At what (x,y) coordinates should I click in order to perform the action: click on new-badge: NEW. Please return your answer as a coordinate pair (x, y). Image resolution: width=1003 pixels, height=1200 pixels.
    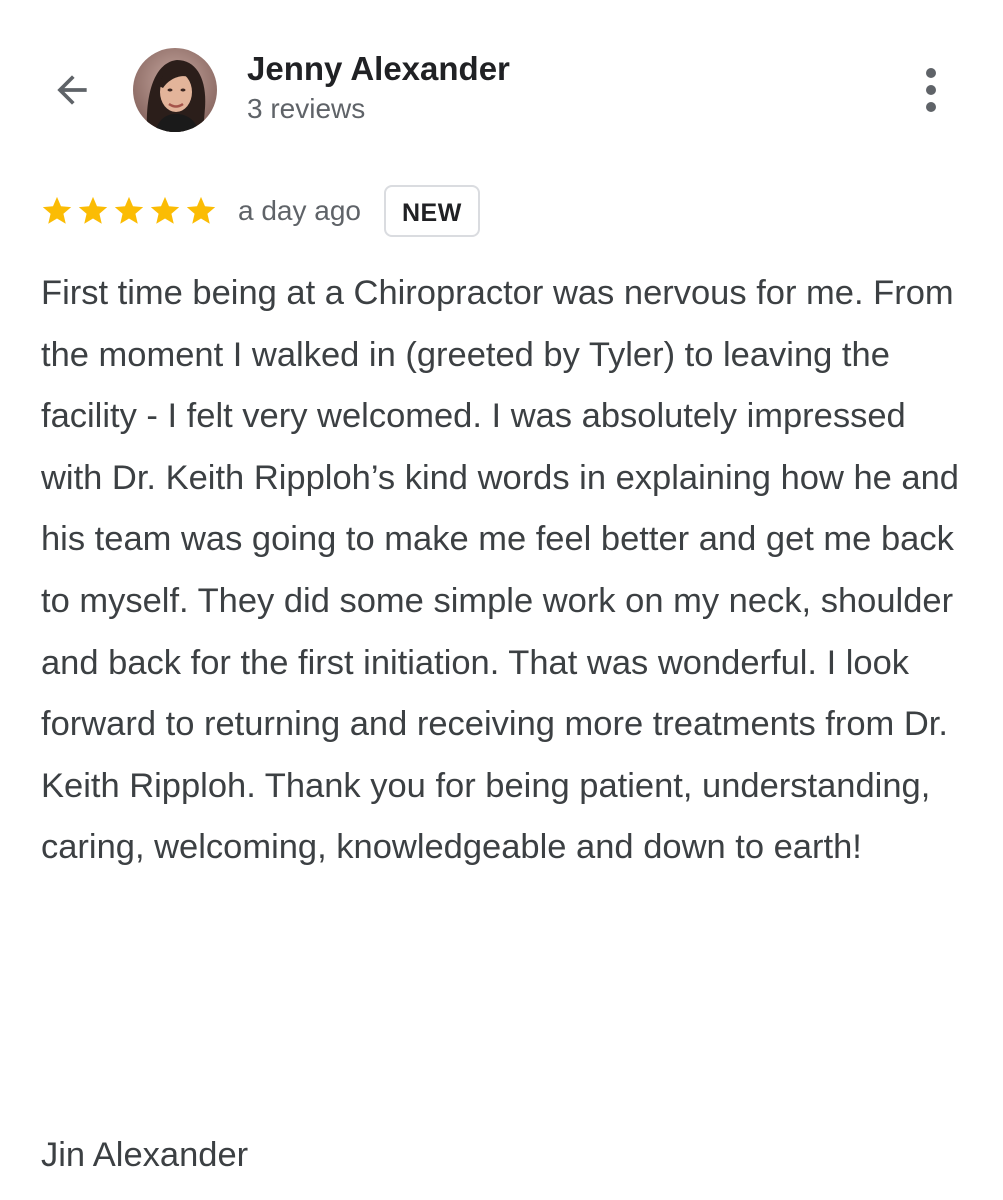
    Looking at the image, I should click on (432, 211).